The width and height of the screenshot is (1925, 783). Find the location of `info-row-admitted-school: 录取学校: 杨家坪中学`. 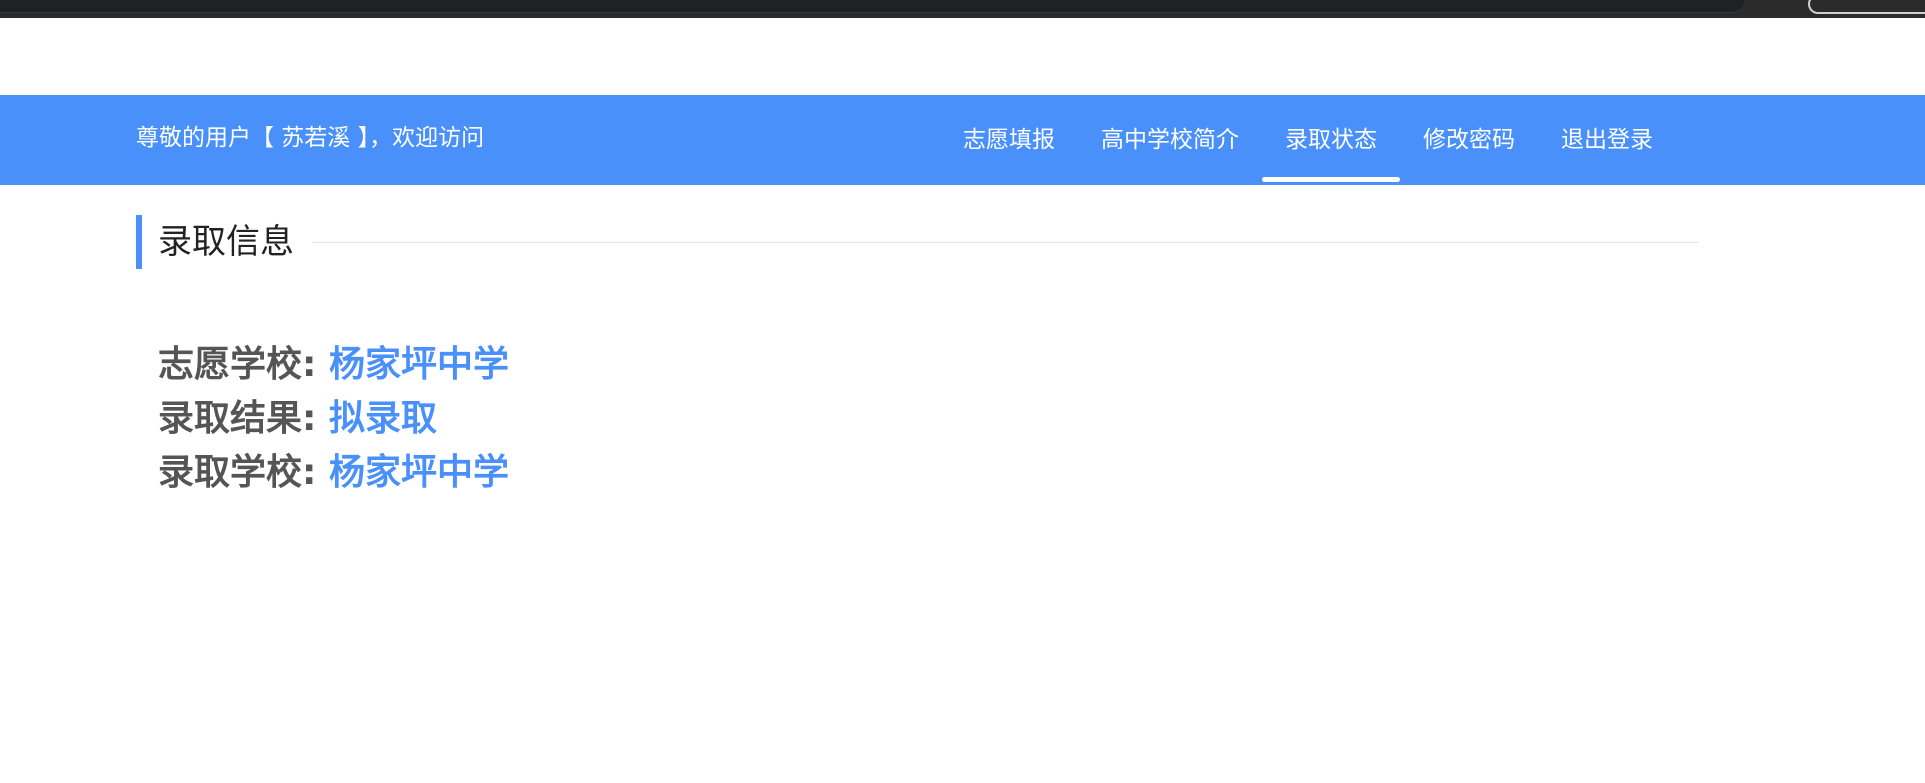

info-row-admitted-school: 录取学校: 杨家坪中学 is located at coordinates (333, 473).